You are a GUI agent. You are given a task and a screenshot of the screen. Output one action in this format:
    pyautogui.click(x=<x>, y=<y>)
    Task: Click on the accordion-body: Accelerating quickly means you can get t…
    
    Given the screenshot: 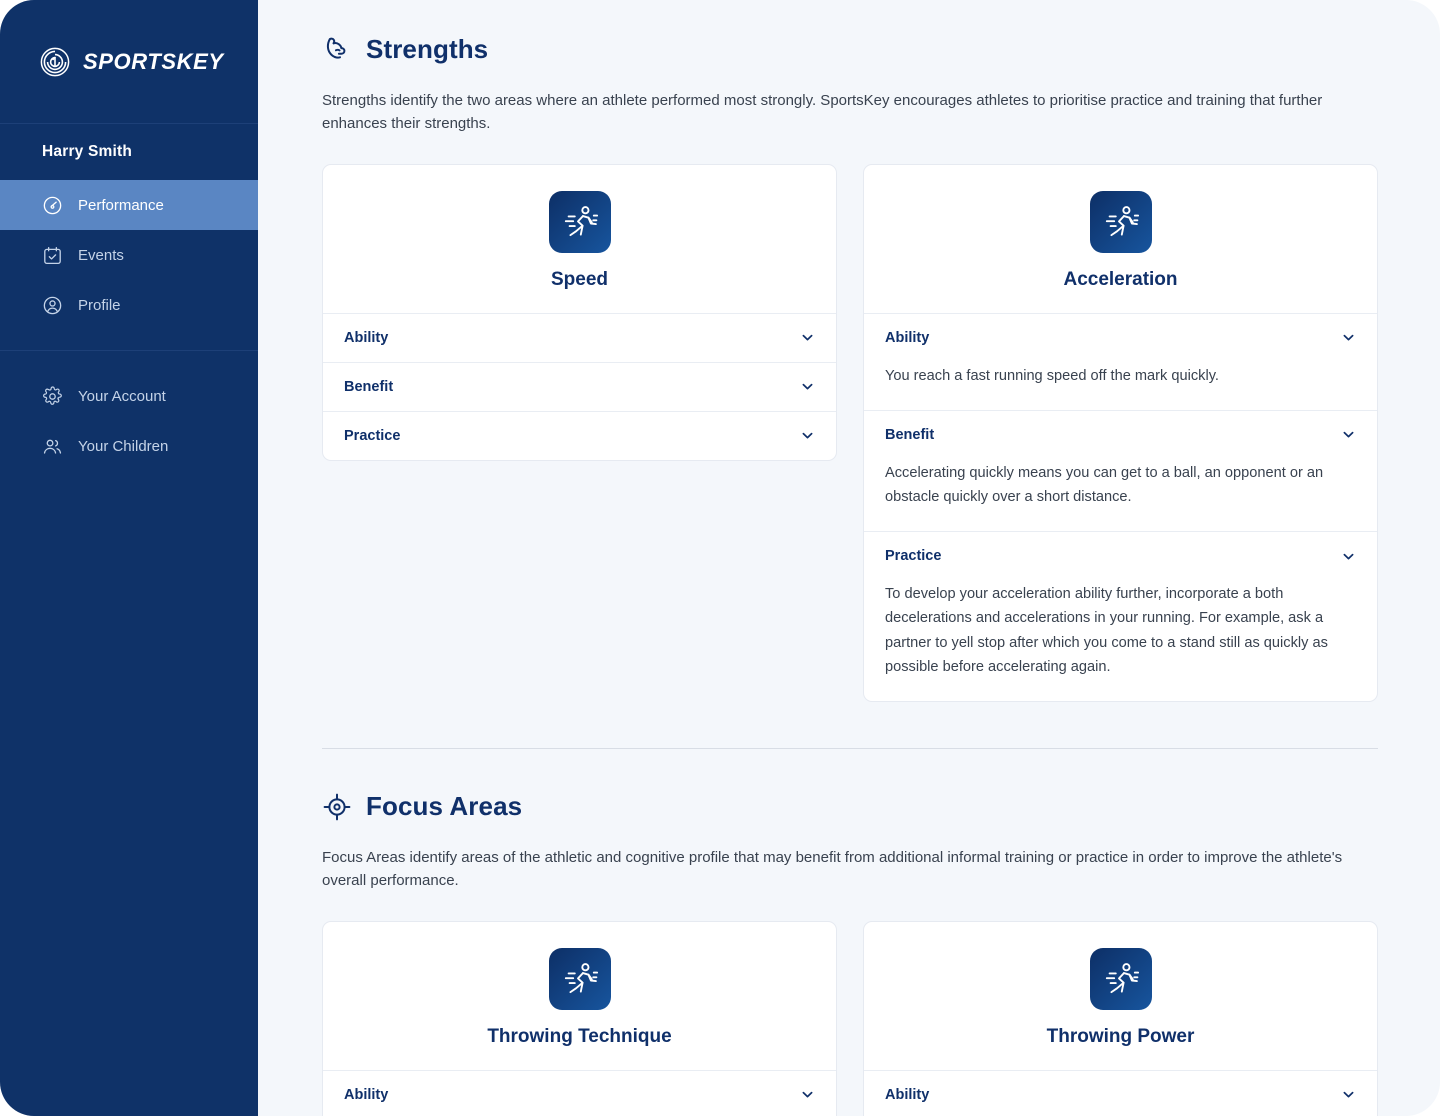 What is the action you would take?
    pyautogui.click(x=1104, y=484)
    